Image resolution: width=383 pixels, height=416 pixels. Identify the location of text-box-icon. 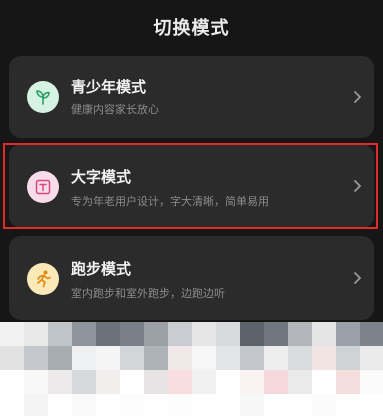
(43, 187).